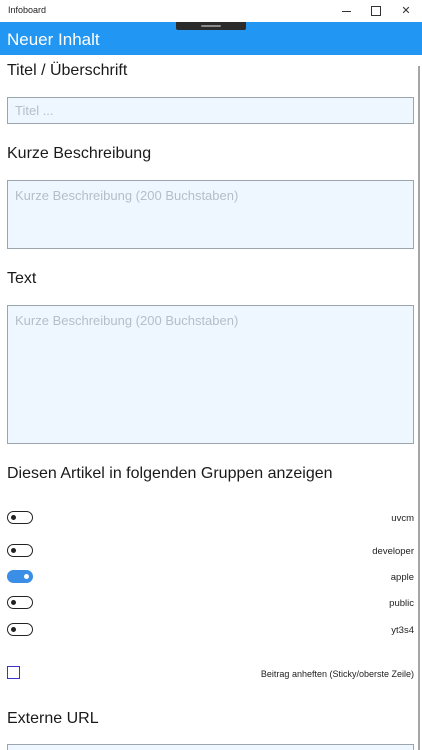 Image resolution: width=422 pixels, height=750 pixels. Describe the element at coordinates (79, 153) in the screenshot. I see `short-description-label: Kurze Beschreibung` at that location.